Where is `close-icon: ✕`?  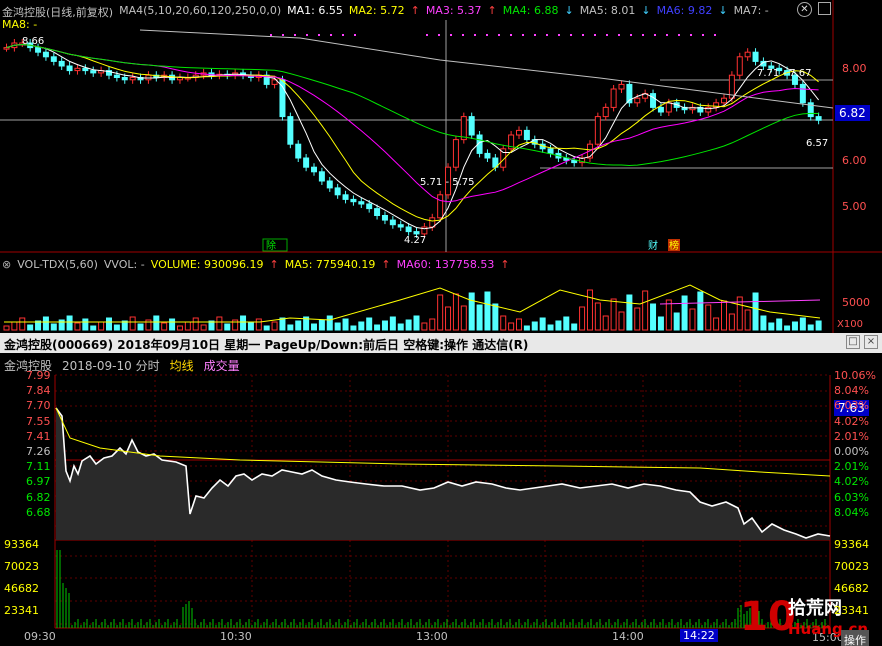
close-icon: ✕ is located at coordinates (804, 9).